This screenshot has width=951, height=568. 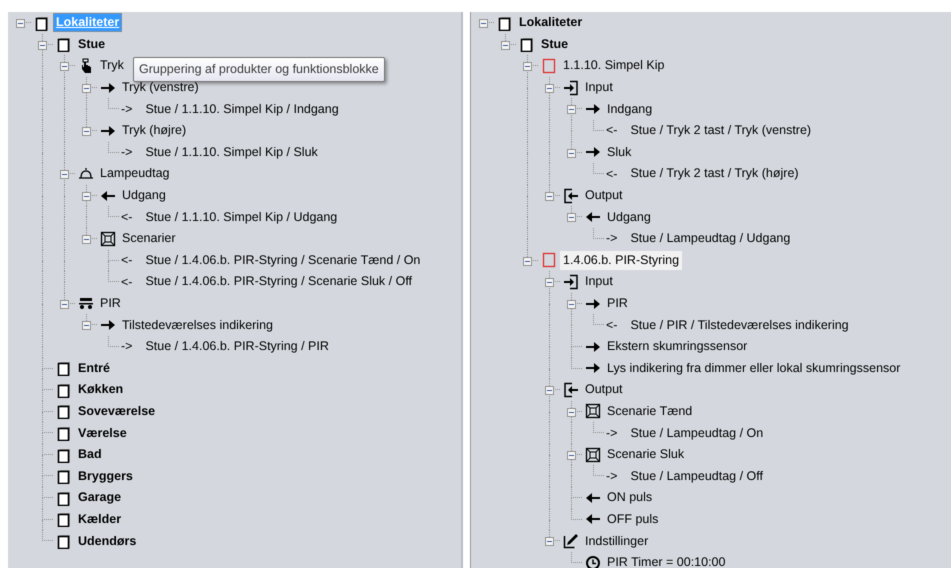 I want to click on tree-item: Scenarie Tænd, so click(x=650, y=411).